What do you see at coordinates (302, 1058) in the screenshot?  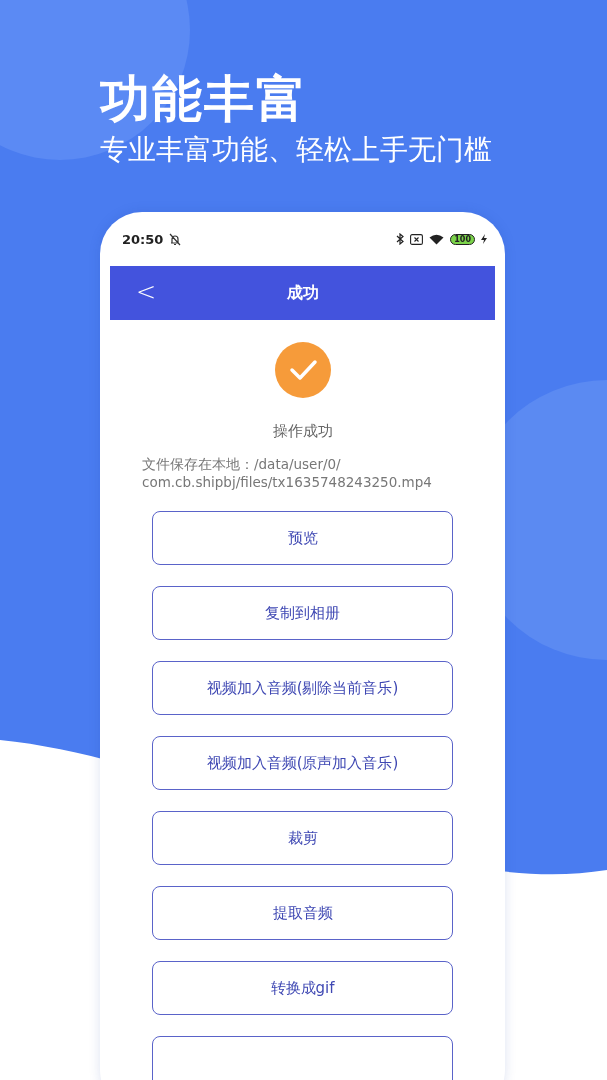 I see `action-button` at bounding box center [302, 1058].